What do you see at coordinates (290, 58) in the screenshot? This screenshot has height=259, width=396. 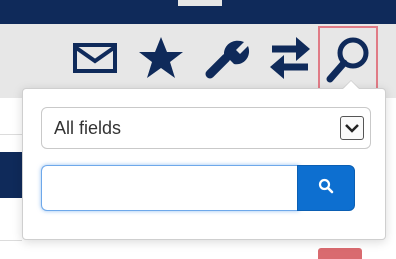 I see `swap-arrows-icon` at bounding box center [290, 58].